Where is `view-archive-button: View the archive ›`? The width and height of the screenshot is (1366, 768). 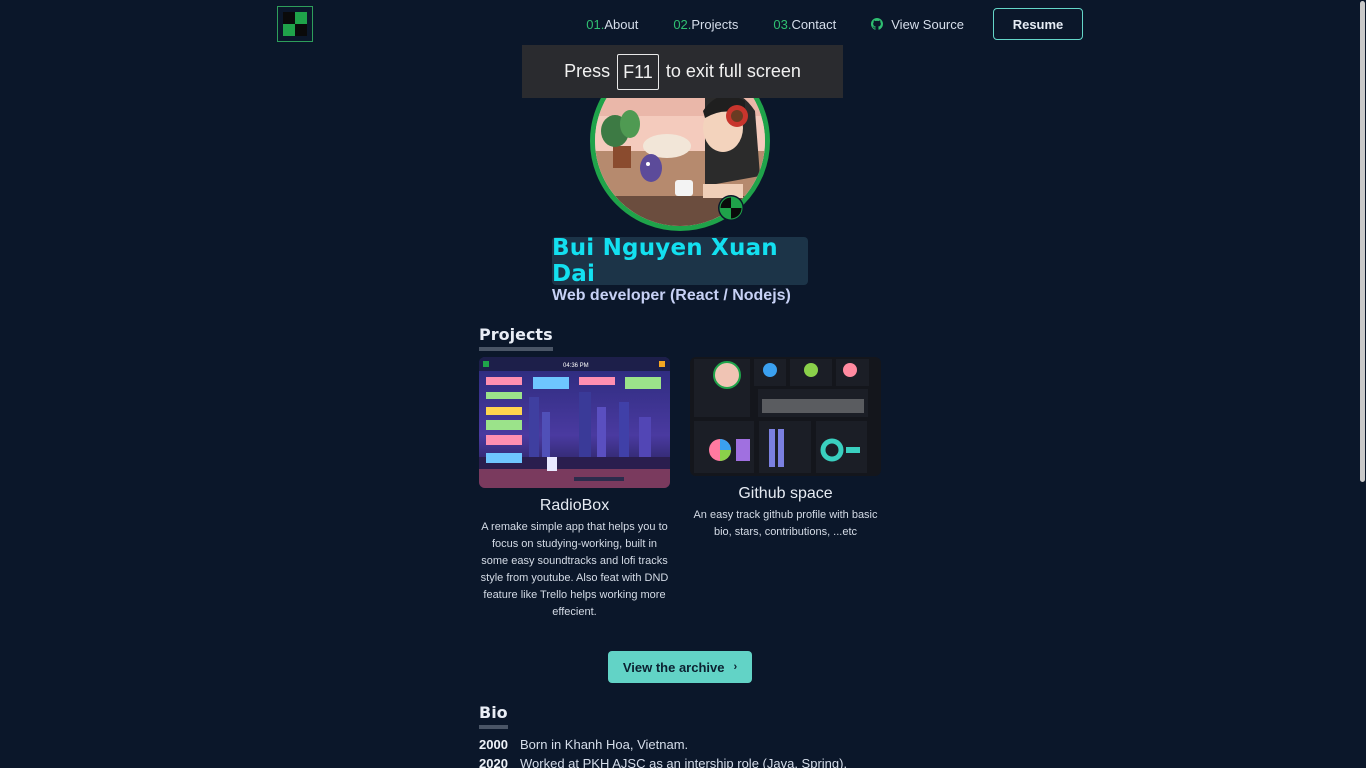 view-archive-button: View the archive › is located at coordinates (680, 667).